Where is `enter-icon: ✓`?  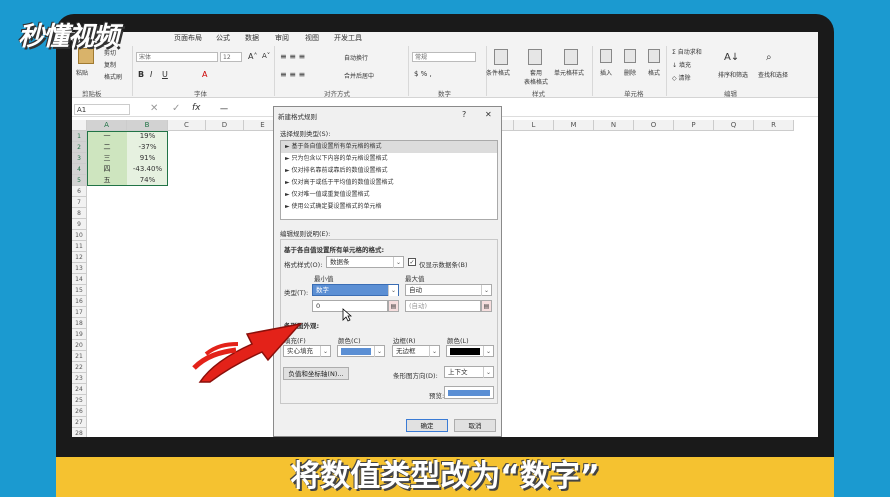 enter-icon: ✓ is located at coordinates (176, 108).